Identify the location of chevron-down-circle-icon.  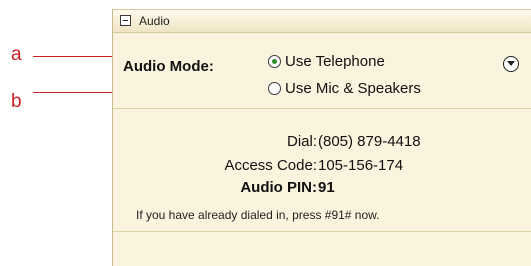
(511, 64).